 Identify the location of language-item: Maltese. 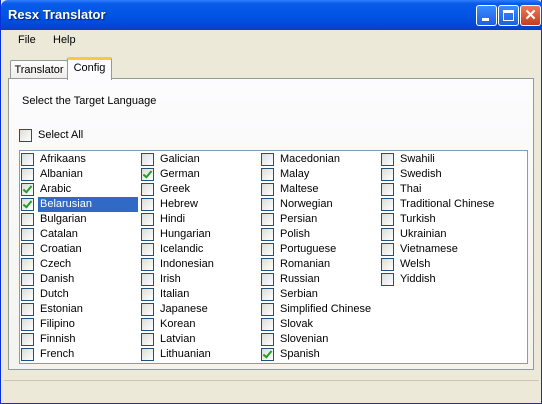
(319, 189).